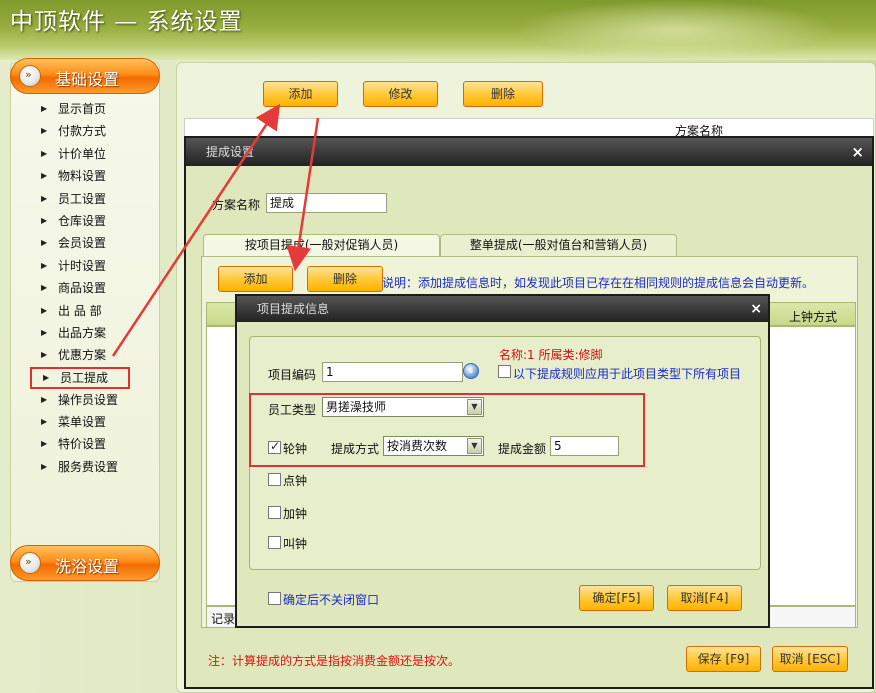  What do you see at coordinates (82, 153) in the screenshot?
I see `sidebar-item-label: 计价单位` at bounding box center [82, 153].